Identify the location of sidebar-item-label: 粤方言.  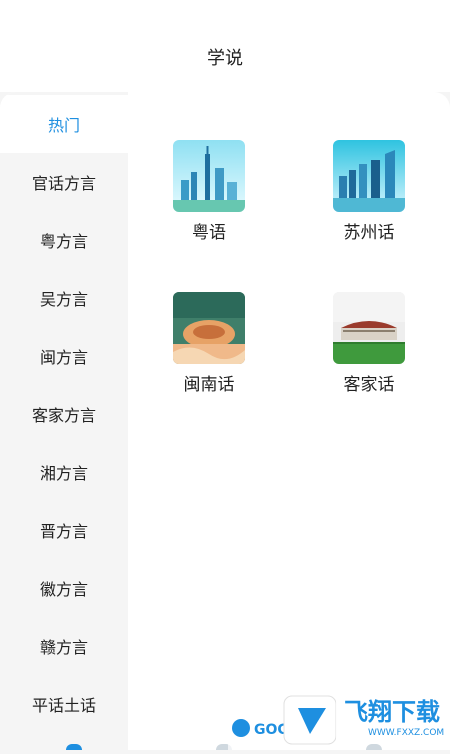
(63, 241).